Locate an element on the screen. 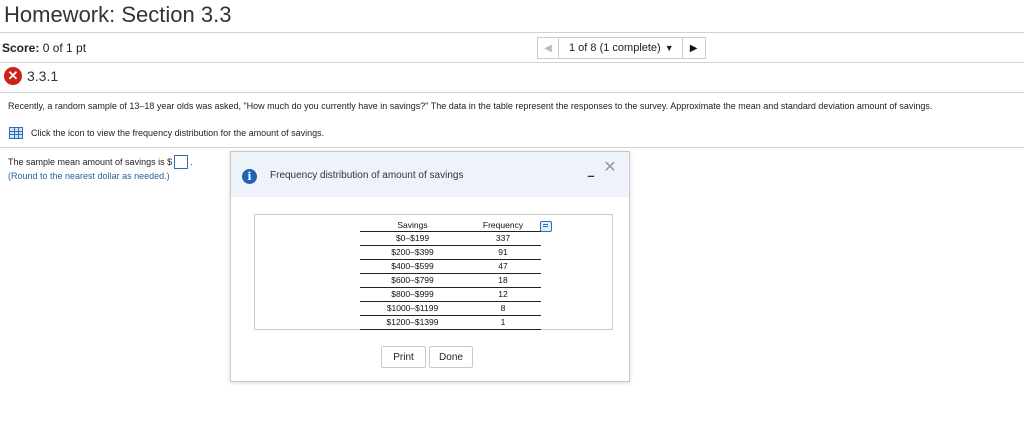  close-button: ✕ is located at coordinates (610, 168).